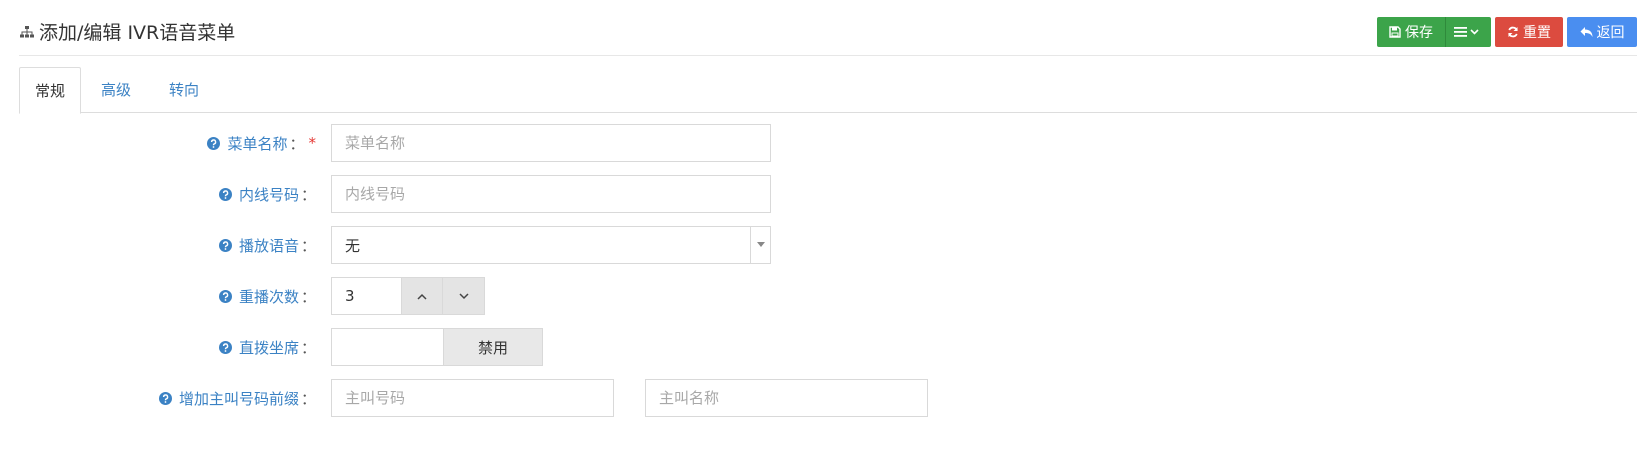 This screenshot has height=467, width=1650. What do you see at coordinates (387, 347) in the screenshot?
I see `toggle-on-side` at bounding box center [387, 347].